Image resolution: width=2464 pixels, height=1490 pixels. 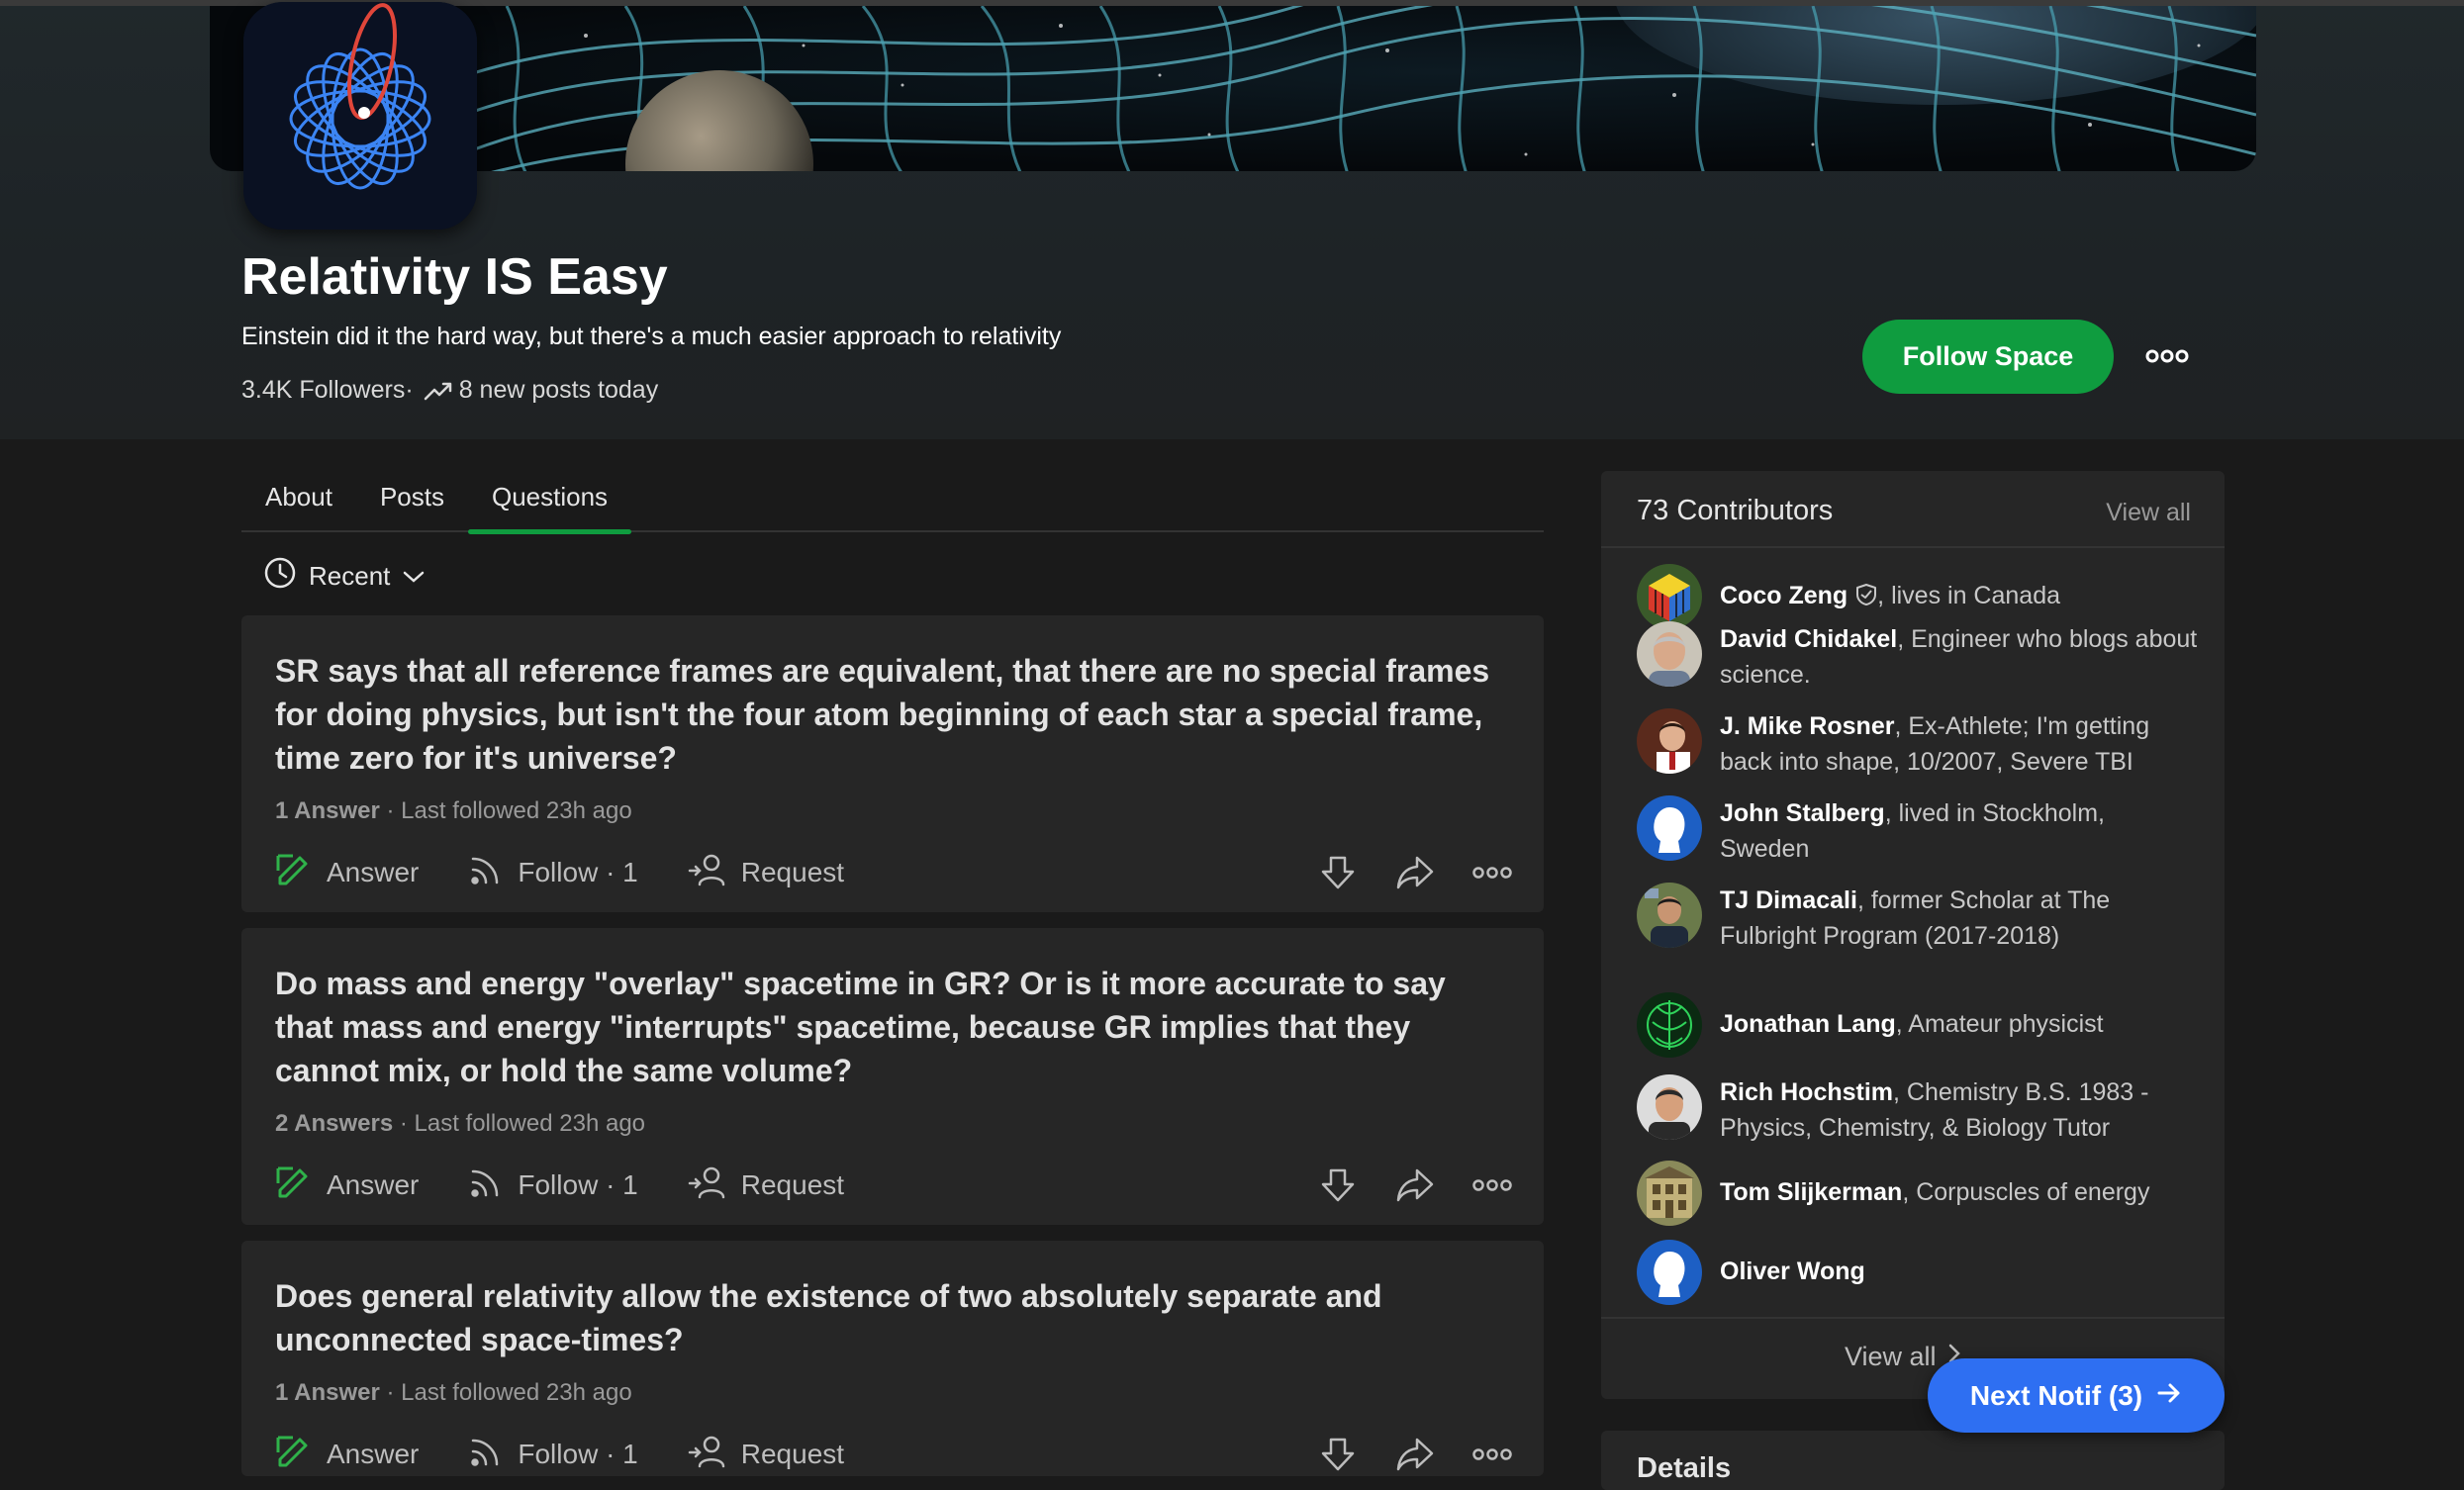 I want to click on details-title: Details, so click(x=1684, y=1468).